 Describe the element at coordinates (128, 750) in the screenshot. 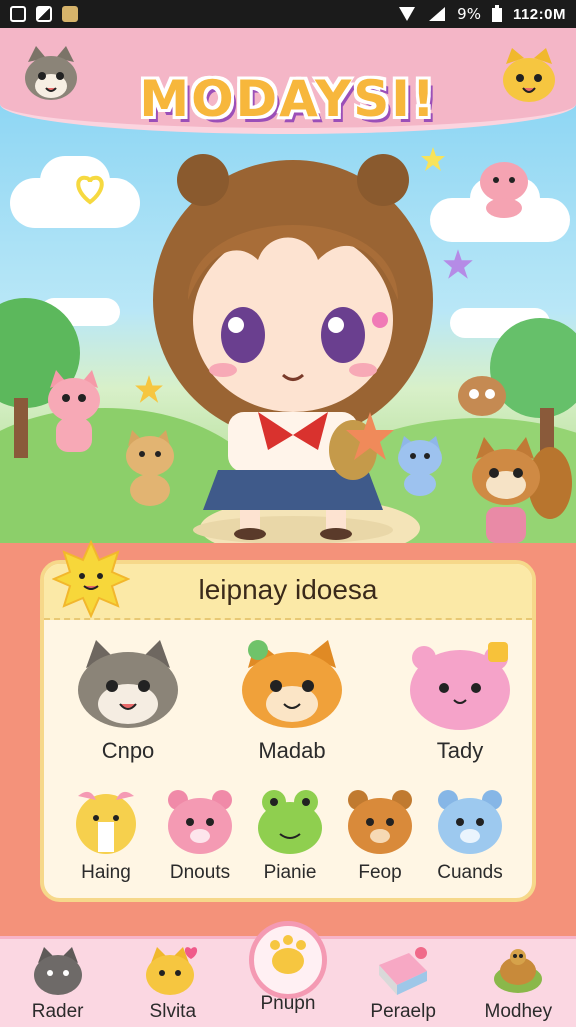

I see `pet-label: Cnpo` at that location.